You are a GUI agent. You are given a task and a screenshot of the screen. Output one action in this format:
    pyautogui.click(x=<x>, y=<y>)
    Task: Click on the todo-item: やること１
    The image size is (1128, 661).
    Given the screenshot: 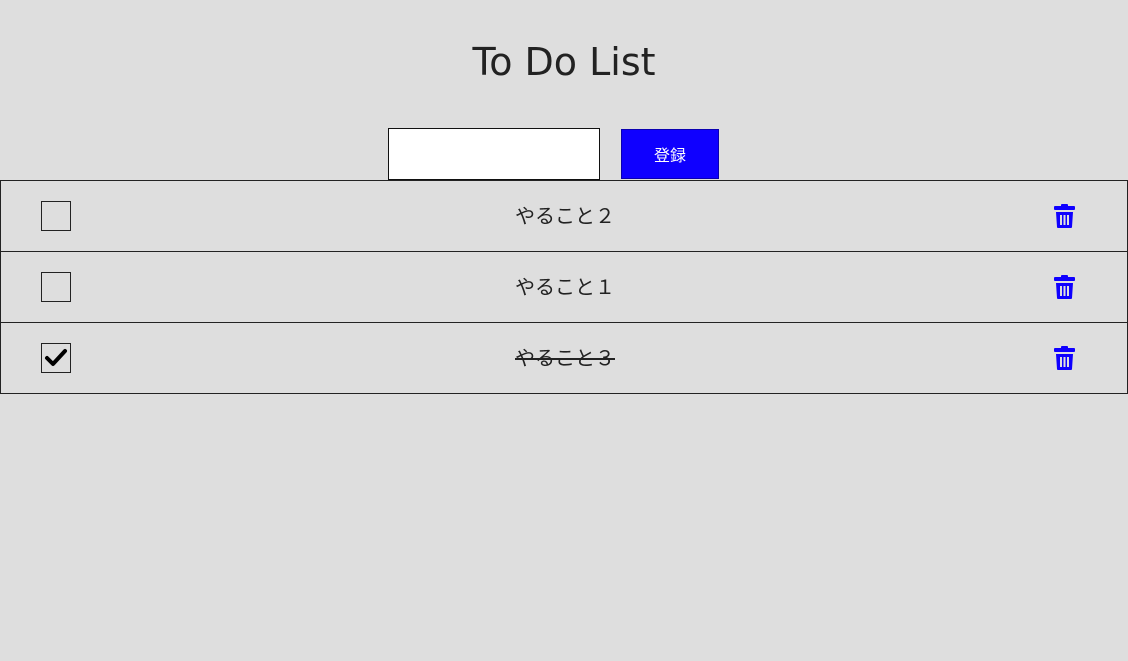 What is the action you would take?
    pyautogui.click(x=564, y=287)
    